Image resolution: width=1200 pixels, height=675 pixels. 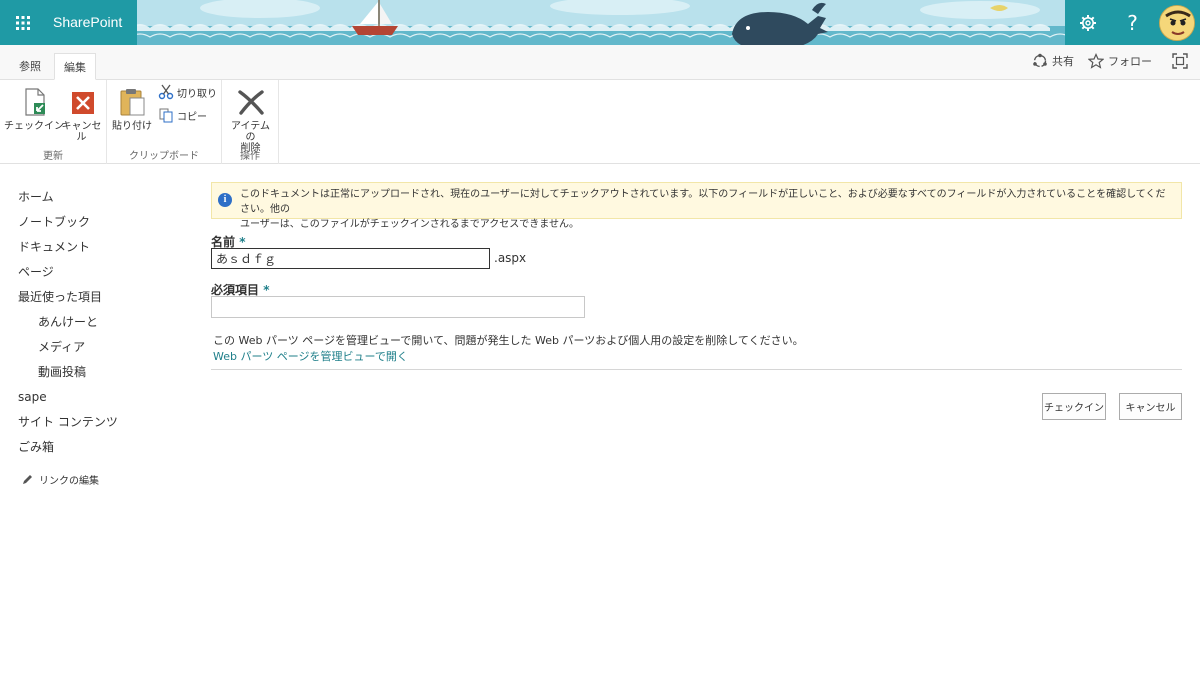 I want to click on share-button: 共有, so click(x=1053, y=61).